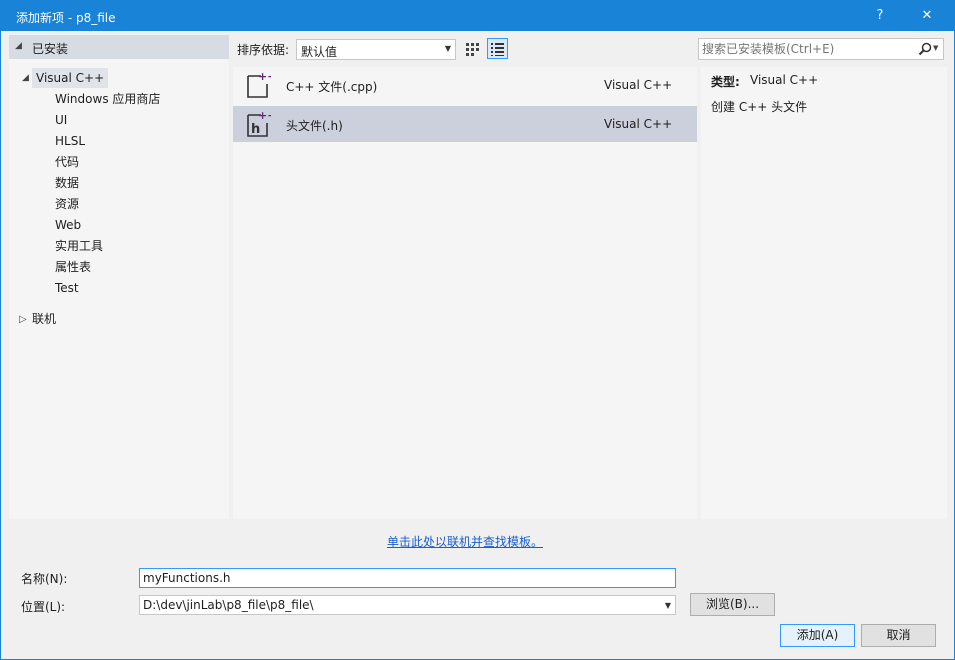 Image resolution: width=955 pixels, height=660 pixels. I want to click on location-select: D:\dev\jinLab\p8_file\p8_file\ ▼, so click(407, 605).